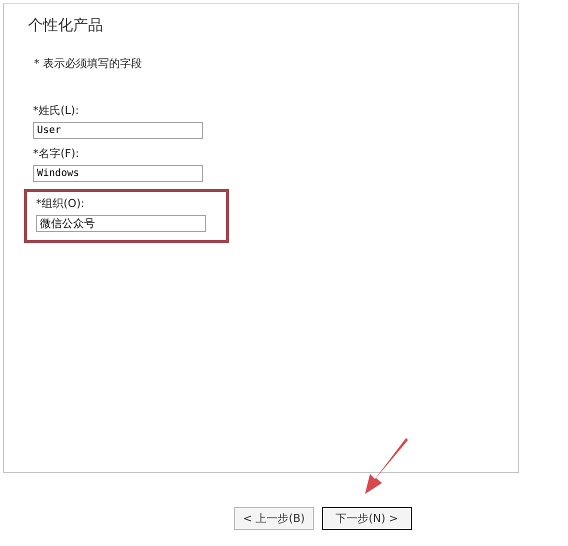  What do you see at coordinates (118, 130) in the screenshot?
I see `text-field: User` at bounding box center [118, 130].